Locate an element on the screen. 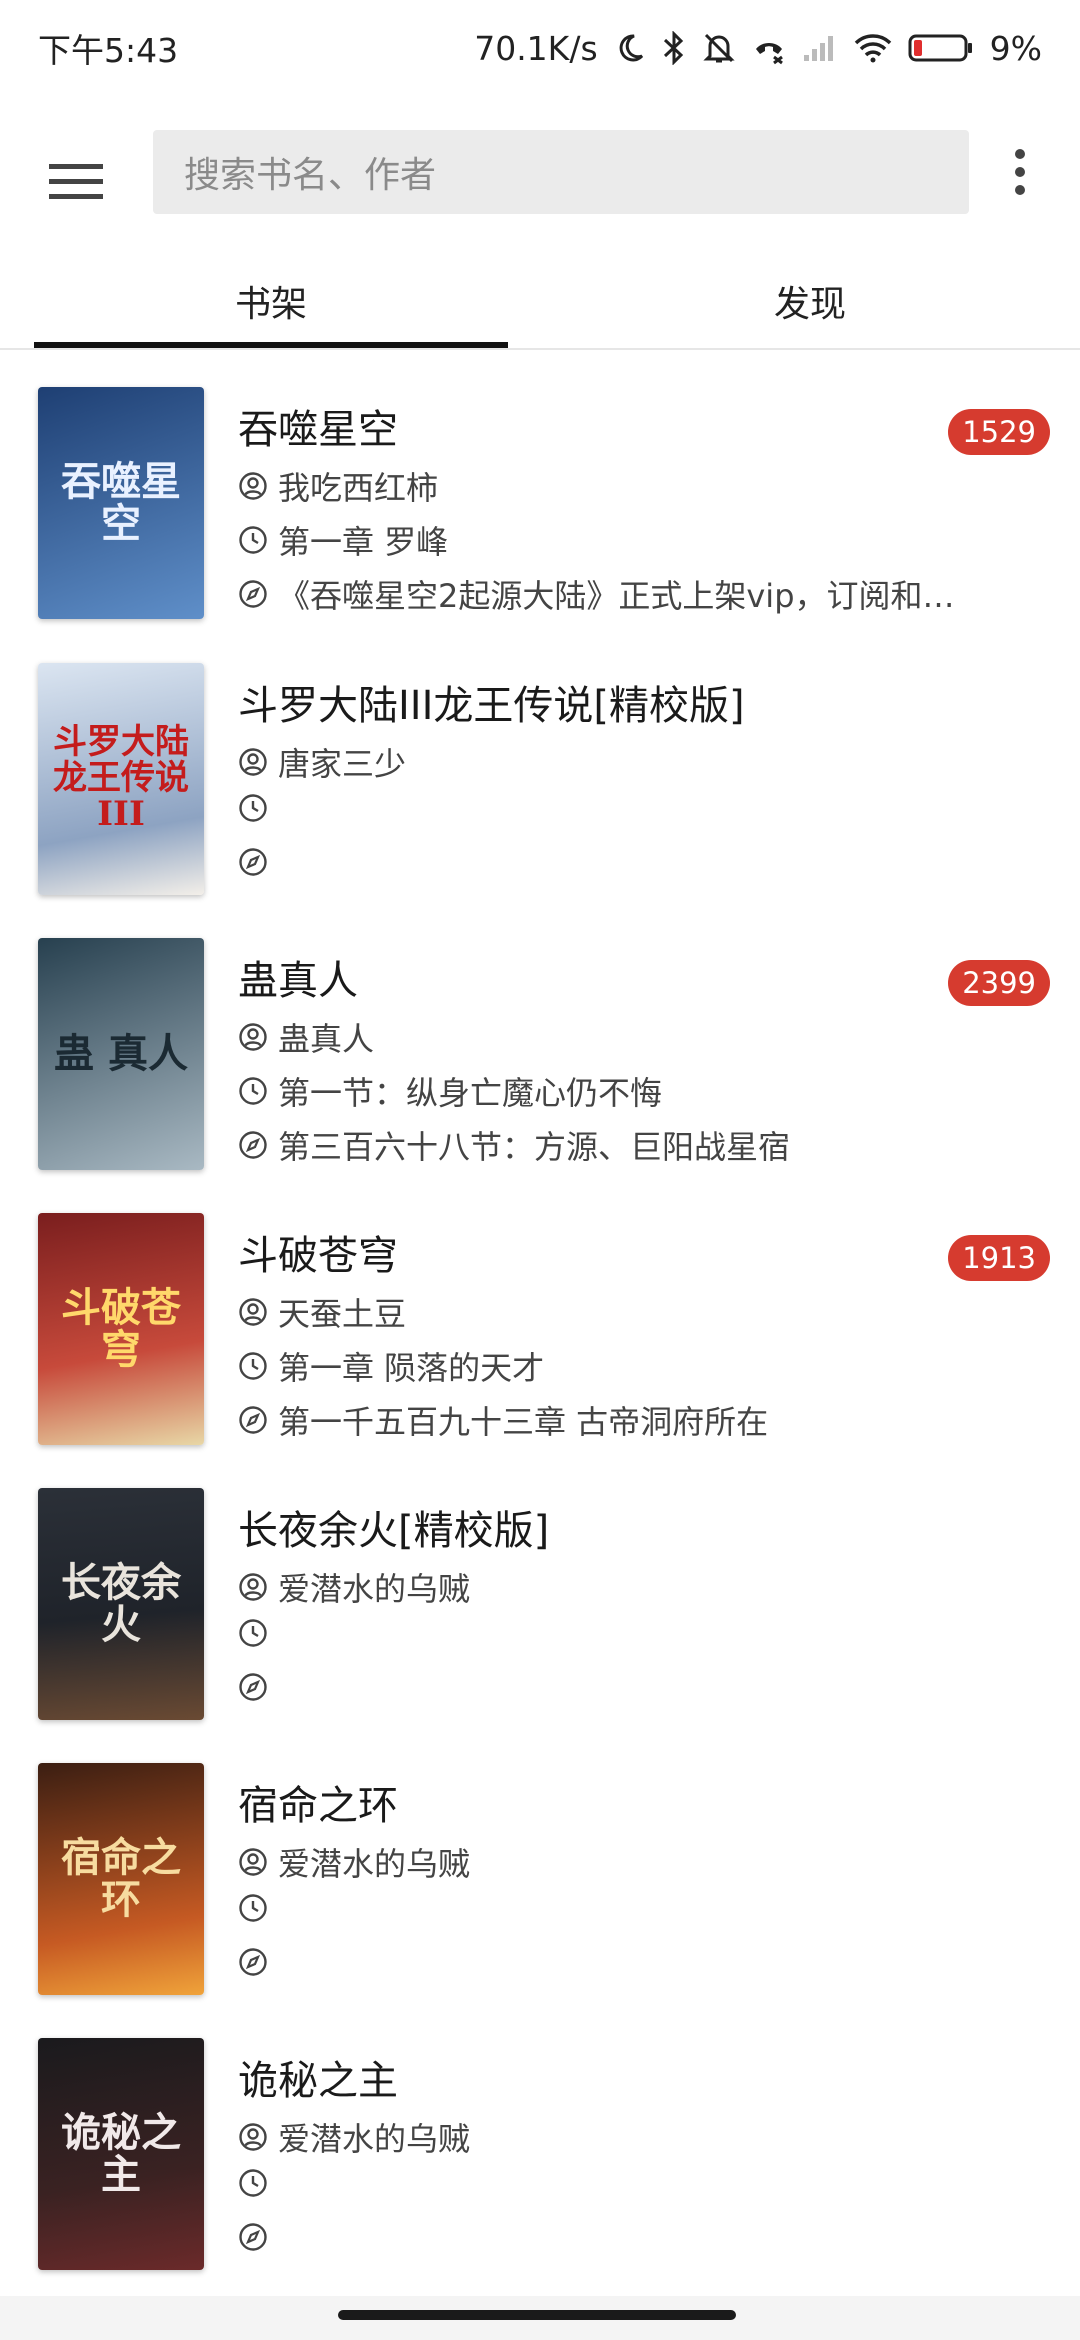 The width and height of the screenshot is (1080, 2340). book-title: 长夜余火[精校版] is located at coordinates (394, 1531).